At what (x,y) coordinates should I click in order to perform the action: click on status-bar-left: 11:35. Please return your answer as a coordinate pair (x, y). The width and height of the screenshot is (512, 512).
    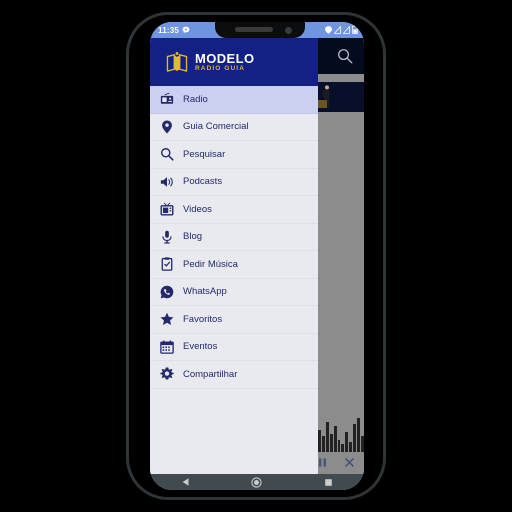
    Looking at the image, I should click on (174, 30).